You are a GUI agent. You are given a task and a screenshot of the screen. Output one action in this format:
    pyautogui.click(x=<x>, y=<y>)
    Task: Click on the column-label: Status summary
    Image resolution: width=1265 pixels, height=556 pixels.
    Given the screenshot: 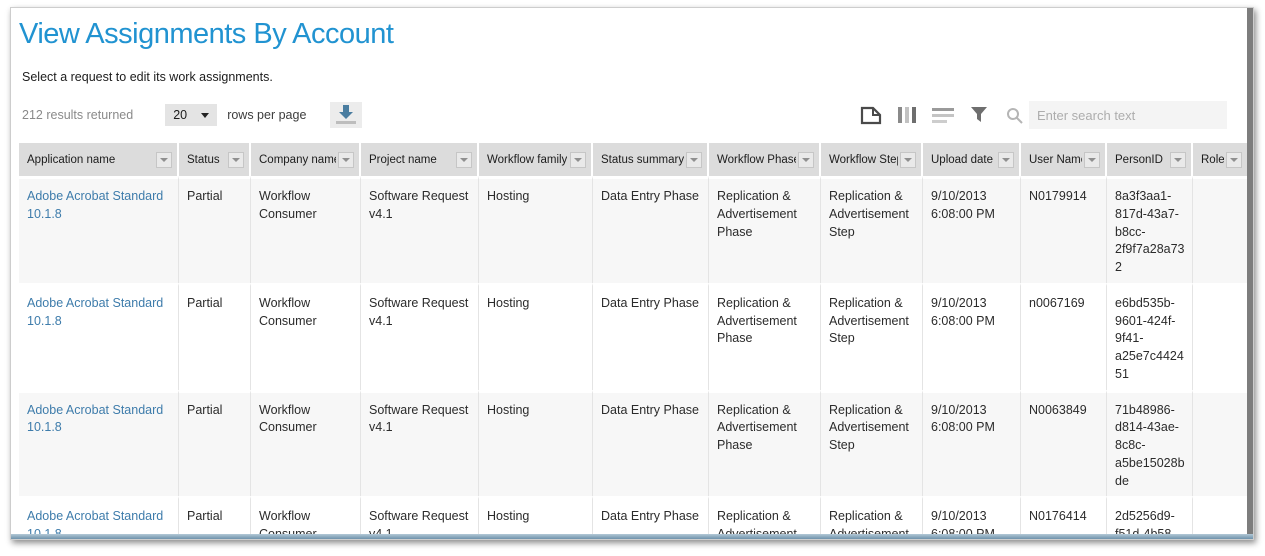 What is the action you would take?
    pyautogui.click(x=642, y=159)
    